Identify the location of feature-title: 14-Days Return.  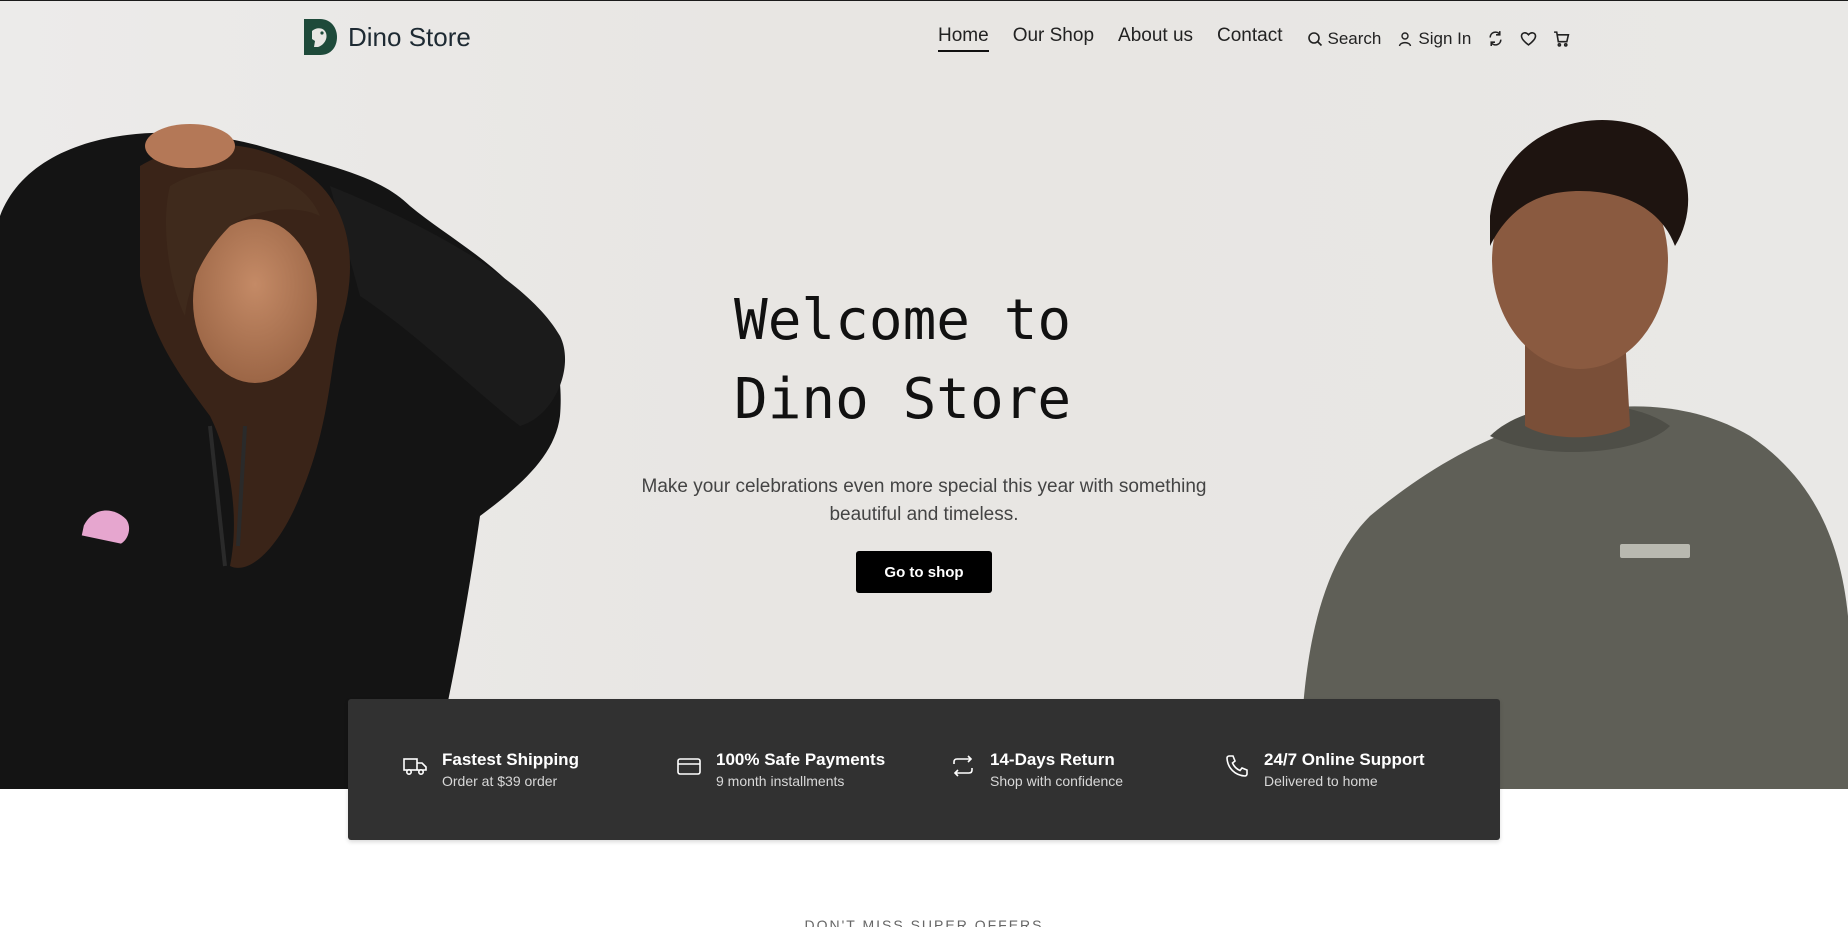
(1052, 759).